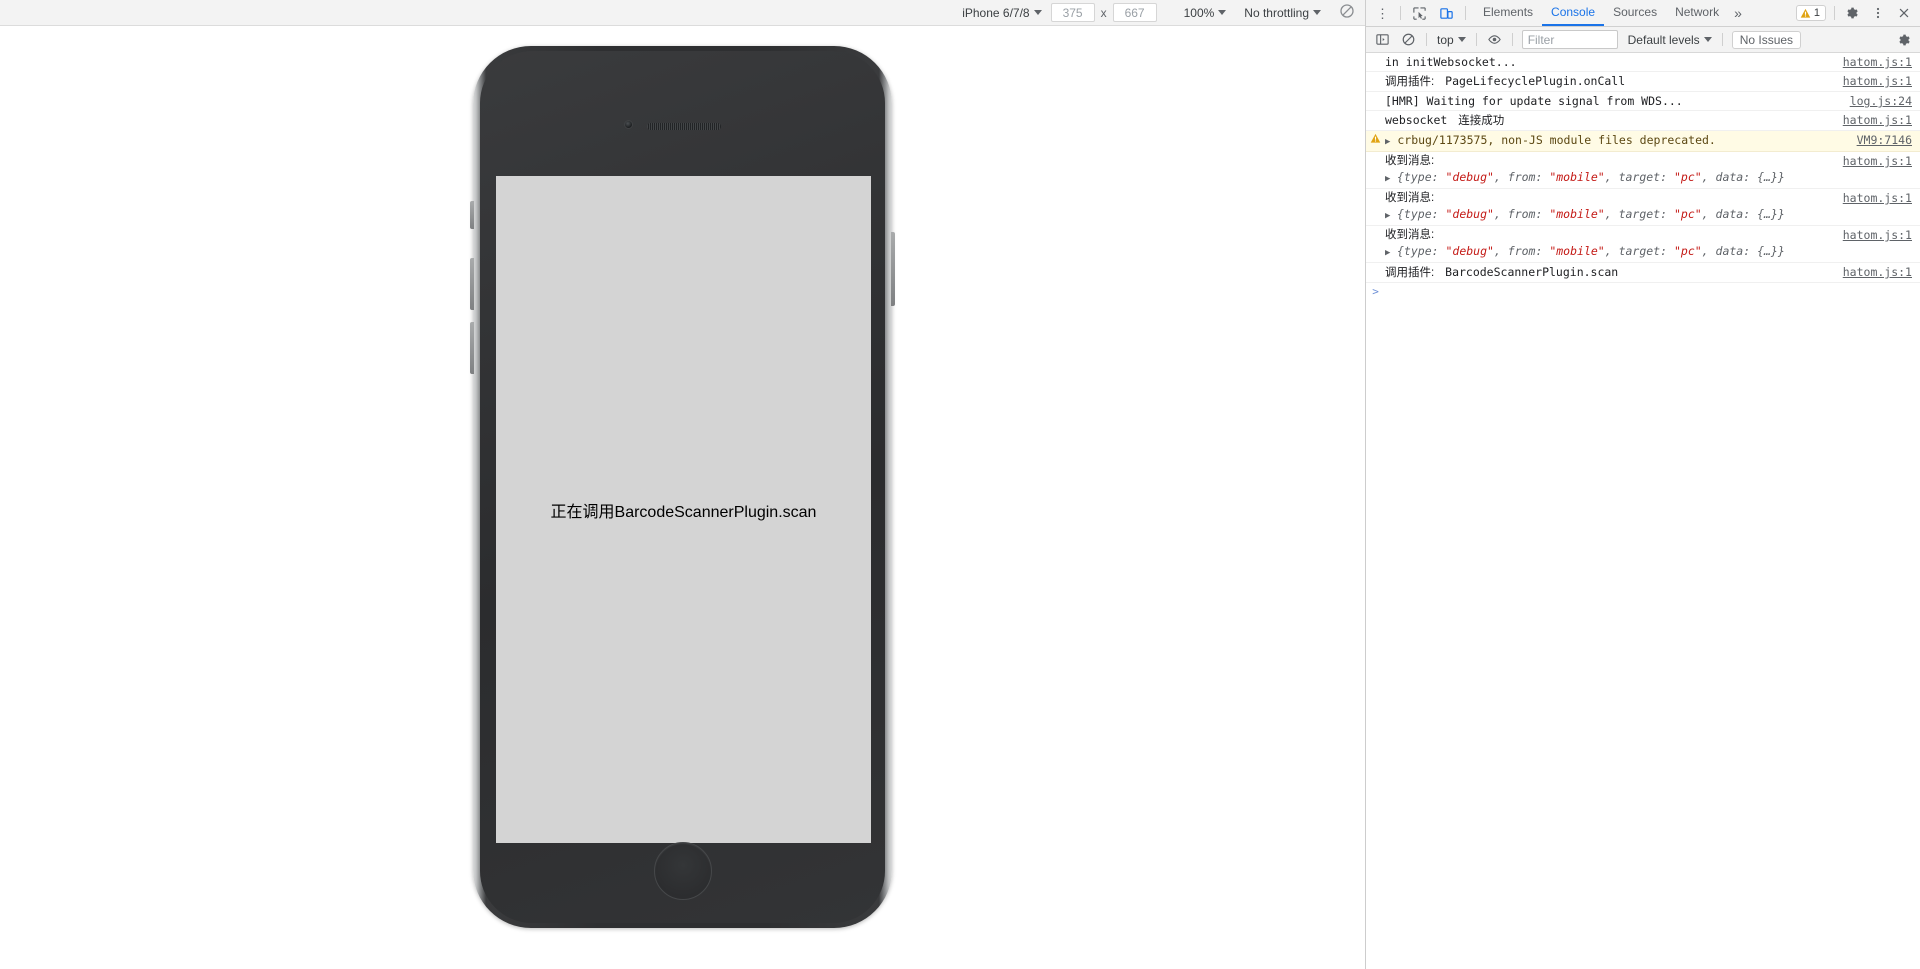  What do you see at coordinates (1670, 40) in the screenshot?
I see `log-levels-selector: Default levels` at bounding box center [1670, 40].